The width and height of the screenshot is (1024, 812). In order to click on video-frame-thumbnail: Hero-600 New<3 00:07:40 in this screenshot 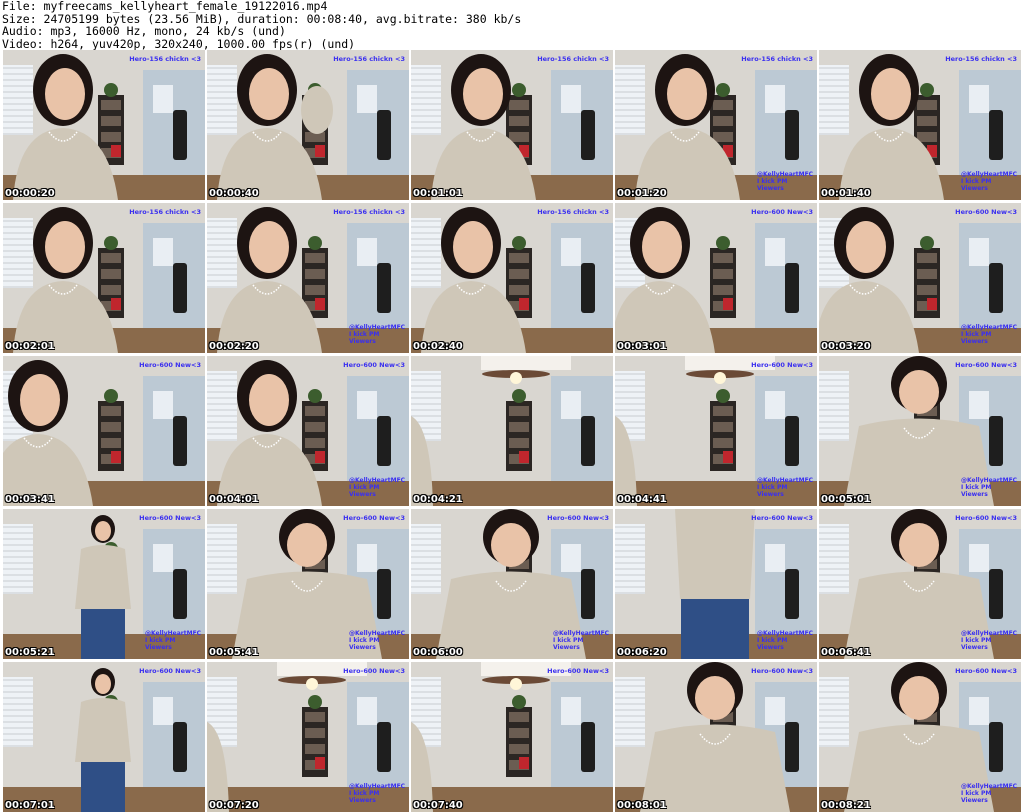, I will do `click(512, 737)`.